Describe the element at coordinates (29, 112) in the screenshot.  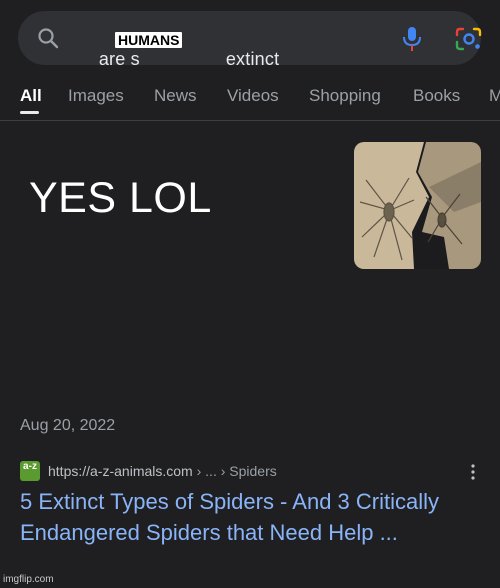
I see `active-tab-indicator` at that location.